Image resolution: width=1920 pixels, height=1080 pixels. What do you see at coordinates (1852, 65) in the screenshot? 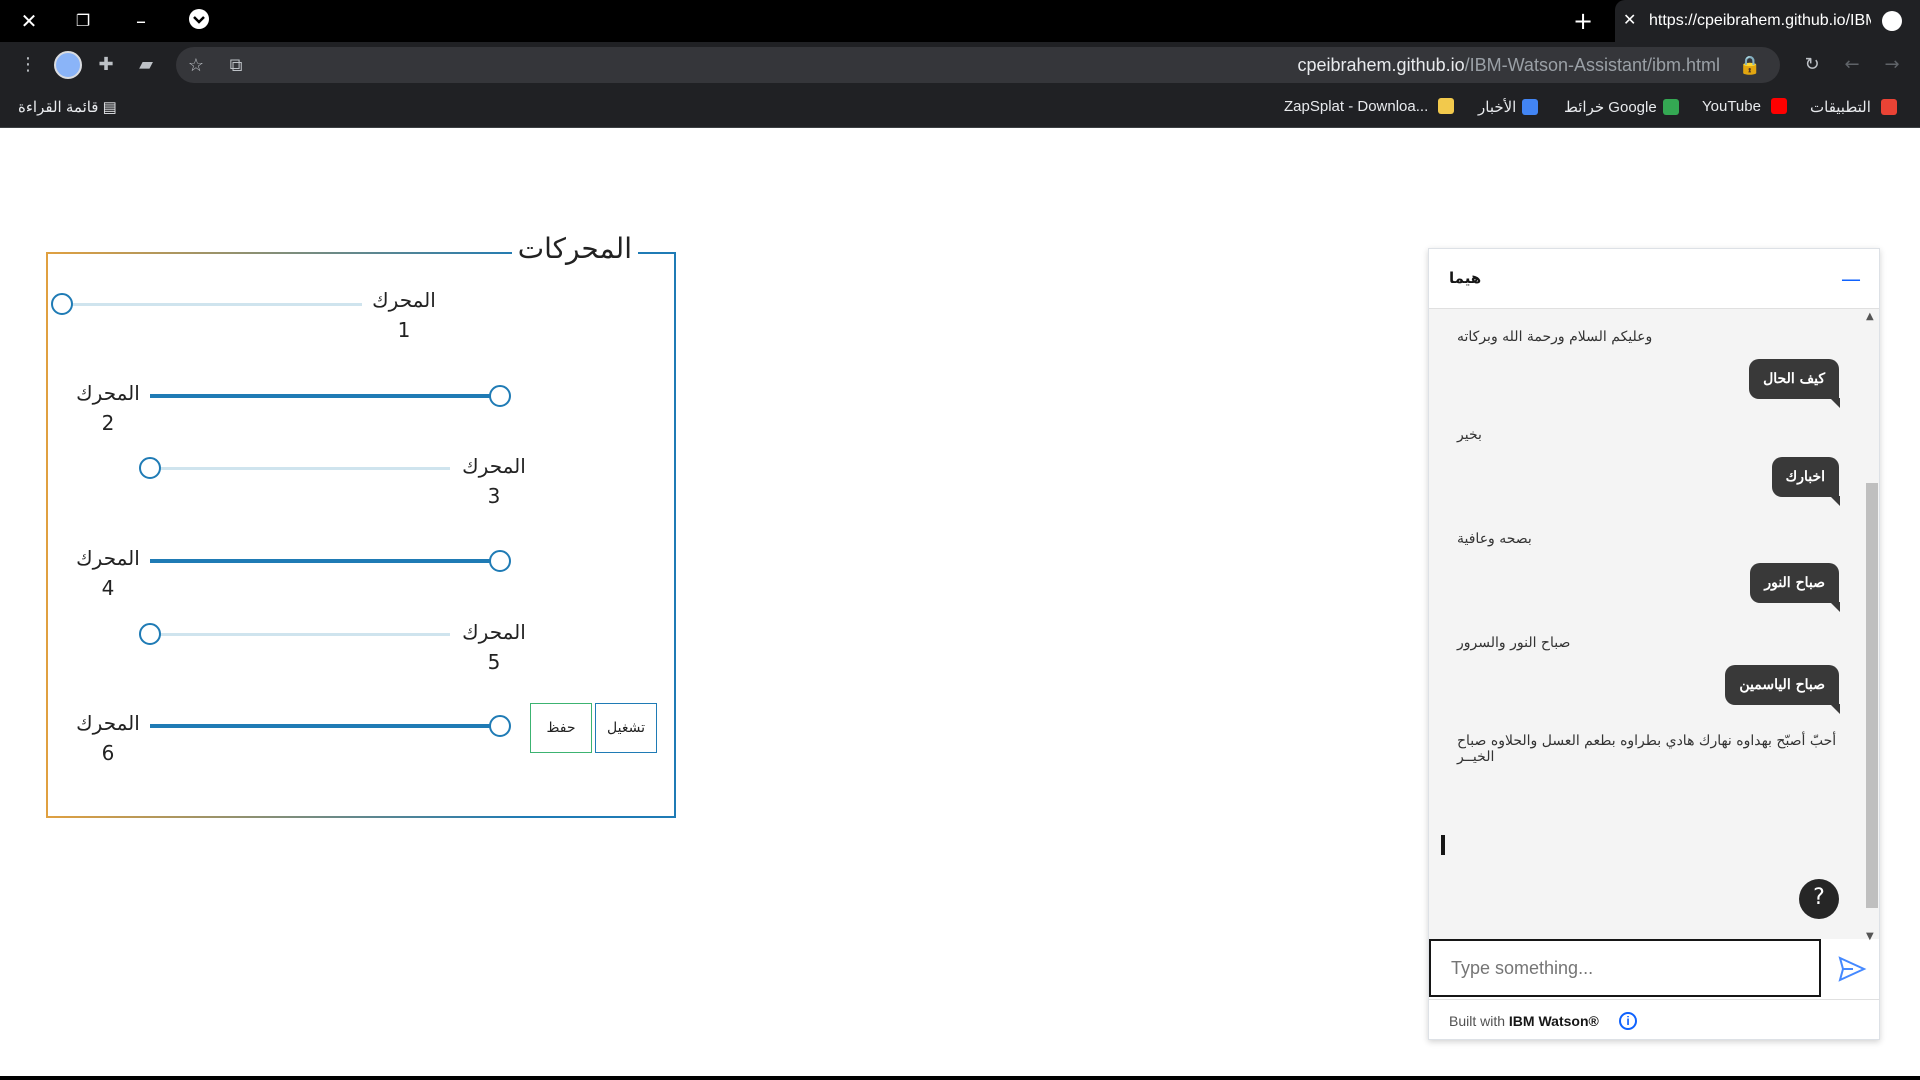
I see `back-icon: ←` at bounding box center [1852, 65].